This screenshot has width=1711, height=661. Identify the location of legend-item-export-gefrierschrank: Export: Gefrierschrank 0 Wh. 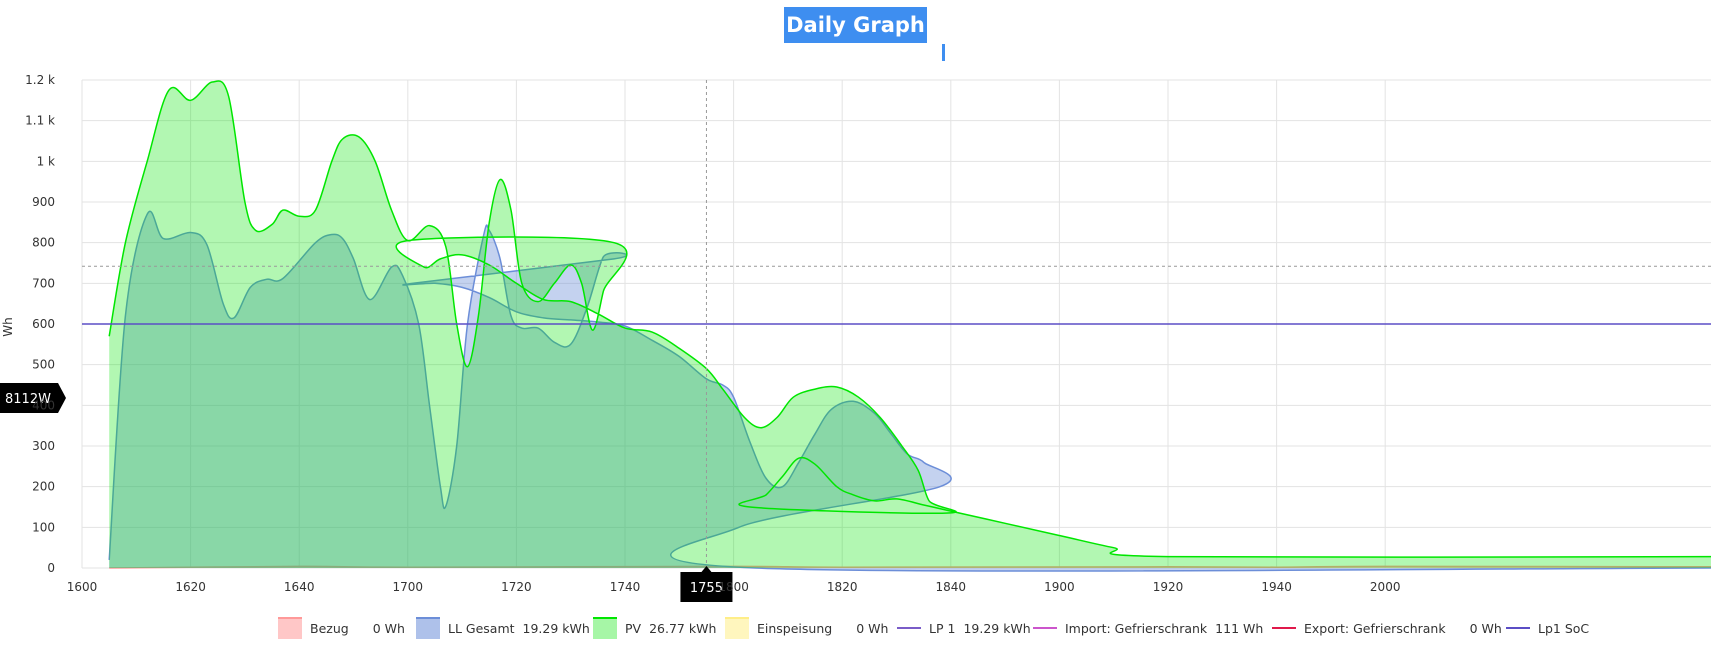
(1387, 628).